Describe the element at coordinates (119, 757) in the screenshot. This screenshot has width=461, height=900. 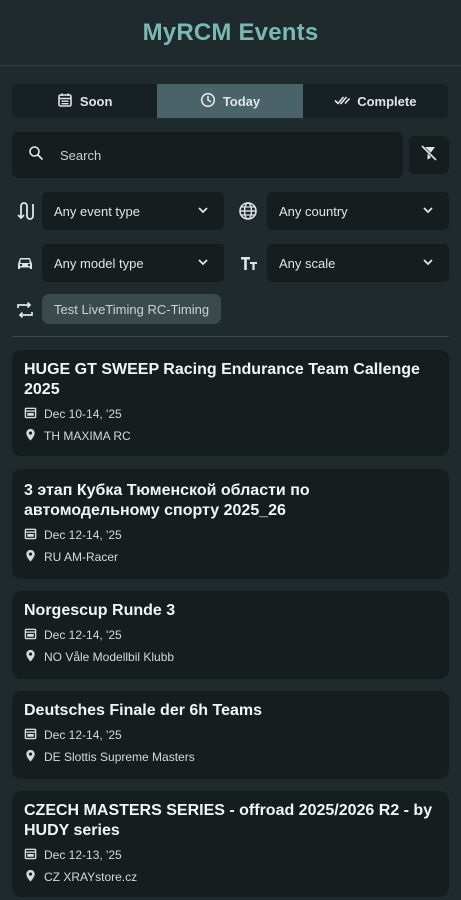
I see `event-location: DE Slottis Supreme Masters` at that location.